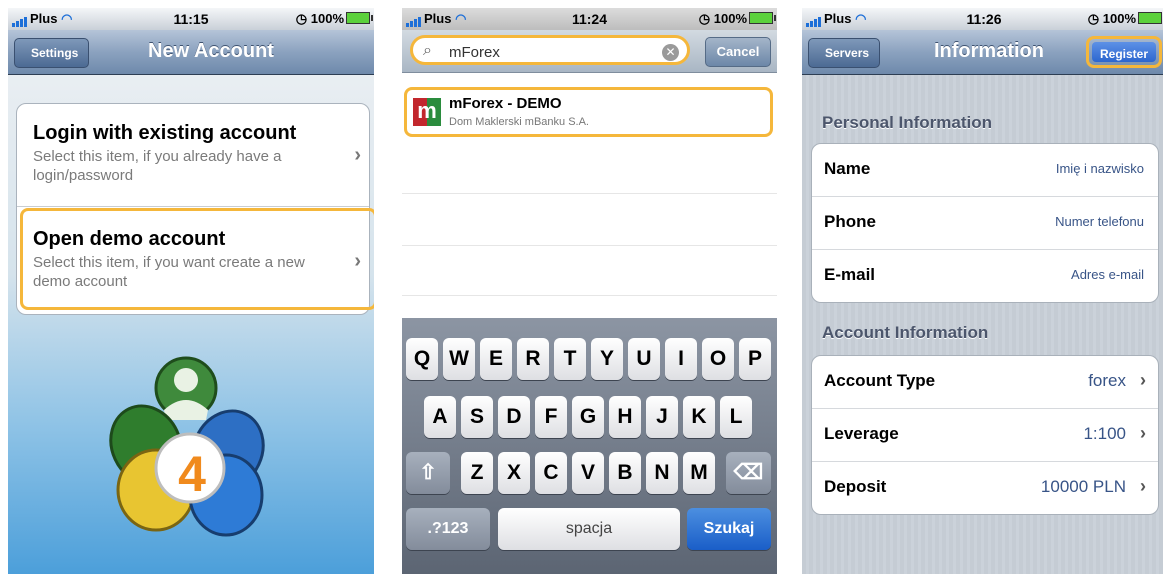 The height and width of the screenshot is (574, 1163). Describe the element at coordinates (589, 529) in the screenshot. I see `space-key: spacja` at that location.